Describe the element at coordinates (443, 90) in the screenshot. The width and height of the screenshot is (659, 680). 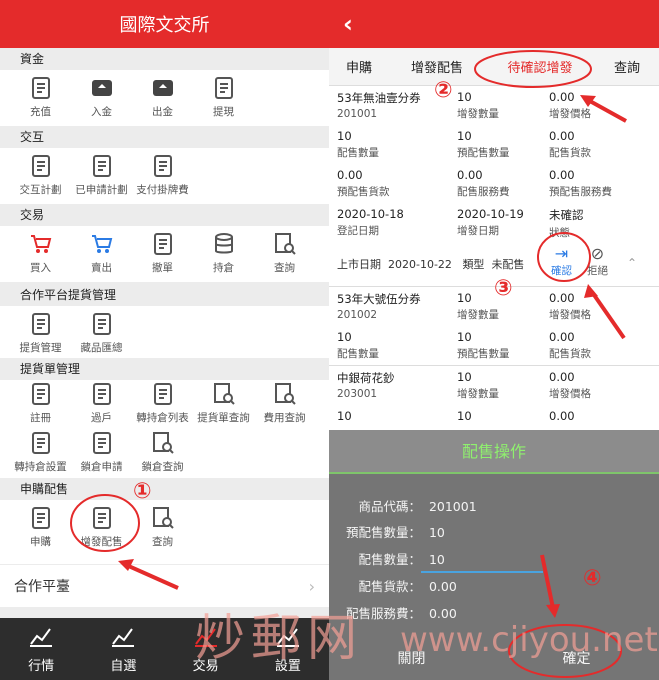
I see `step-badge-2: ②` at that location.